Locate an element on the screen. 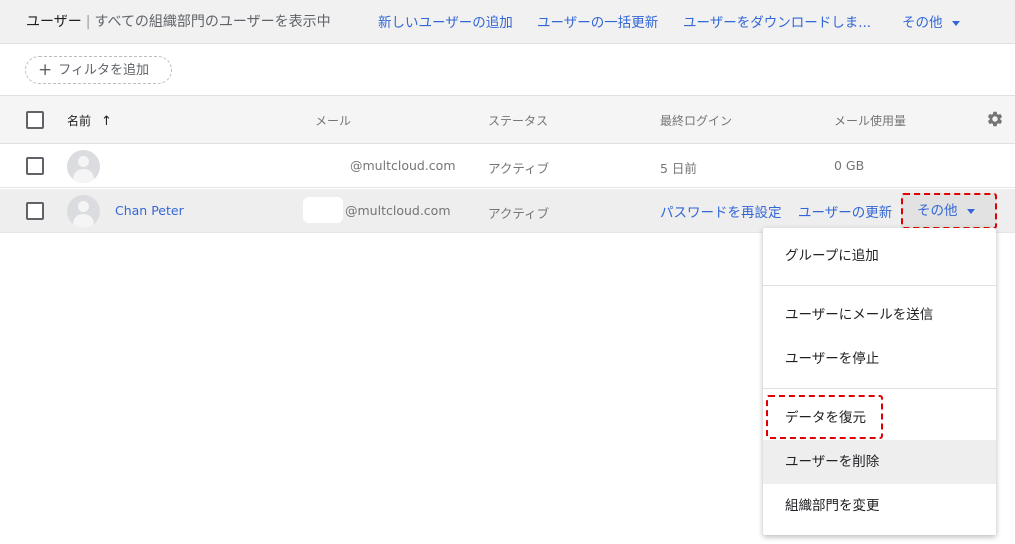 This screenshot has height=544, width=1015. column-name-label: 名前 is located at coordinates (79, 121).